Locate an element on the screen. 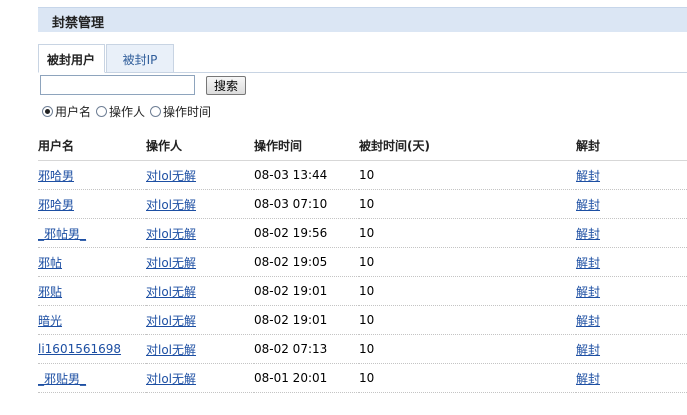 Image resolution: width=687 pixels, height=415 pixels. table-header-row: 用户名 操作人 操作时间 被封时间(天) 解封 is located at coordinates (362, 146).